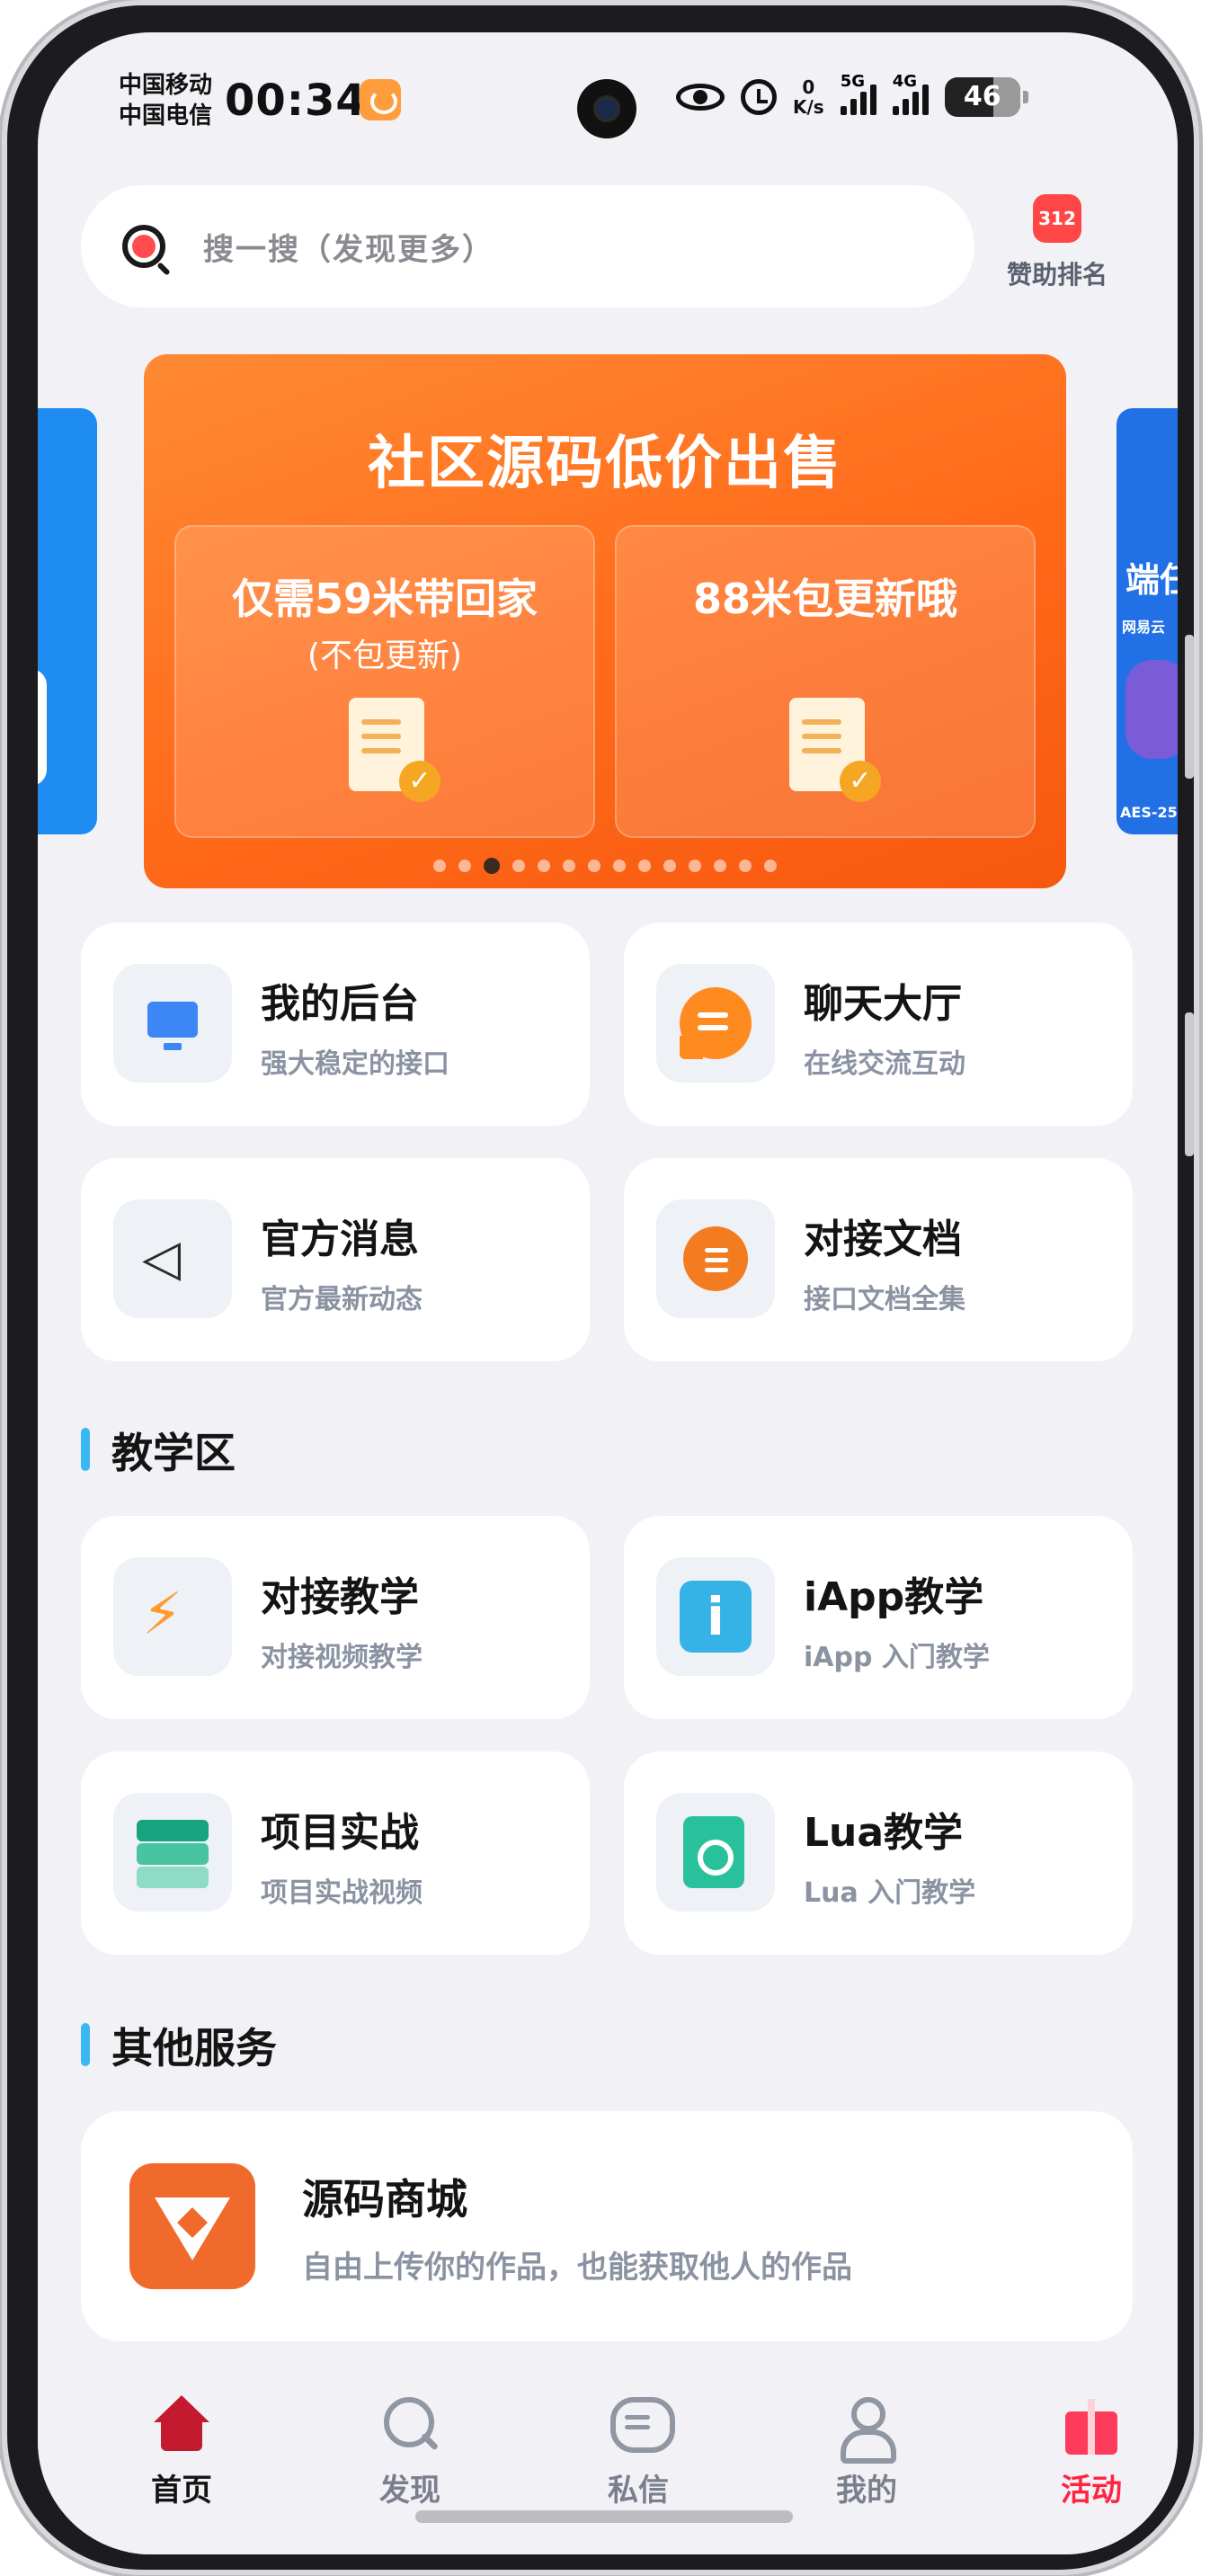  I want to click on nav-label: 我的, so click(866, 2491).